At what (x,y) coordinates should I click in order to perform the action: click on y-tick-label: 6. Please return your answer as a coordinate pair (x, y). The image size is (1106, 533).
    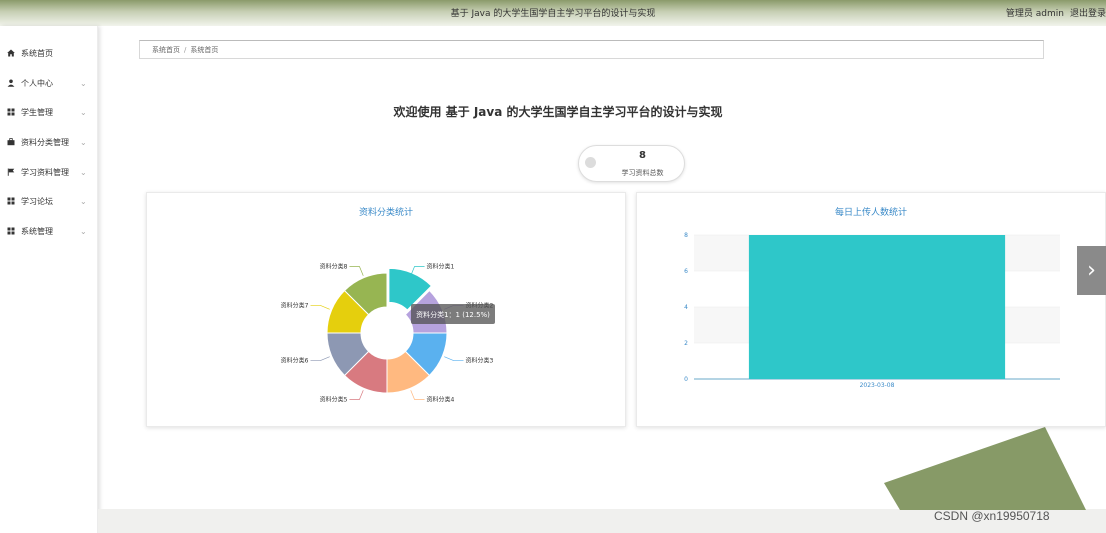
    Looking at the image, I should click on (686, 271).